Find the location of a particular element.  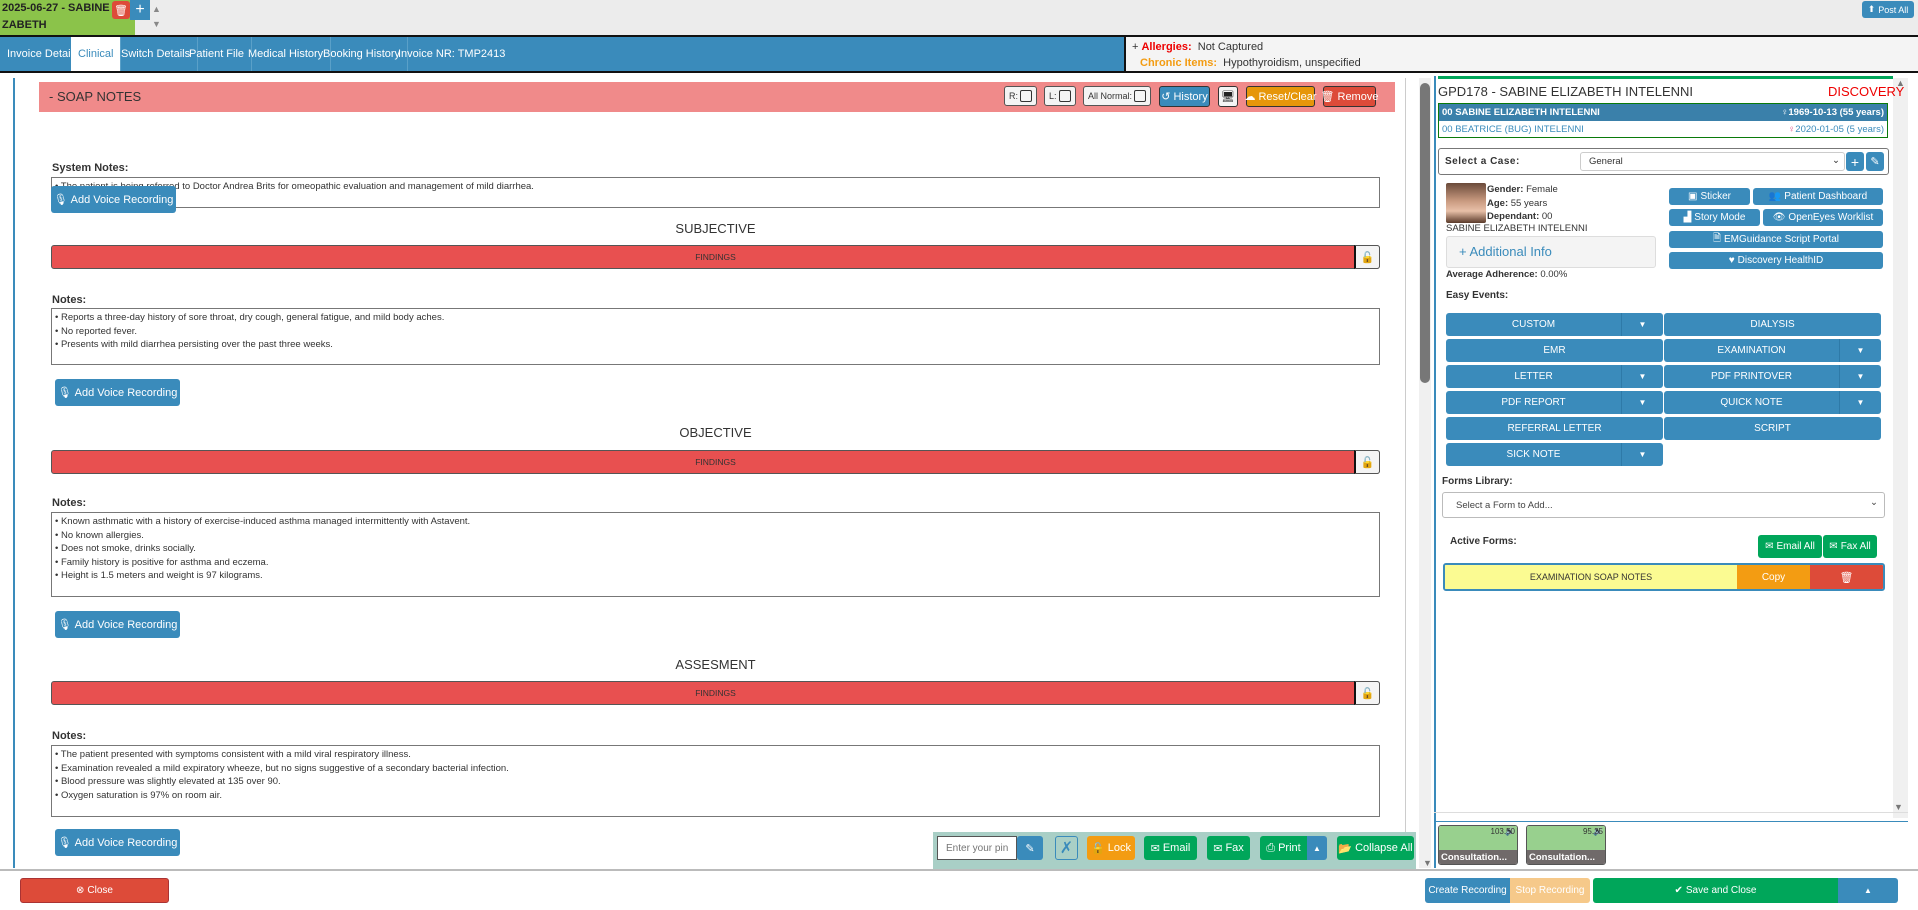

story-mode-button: ▟ Story Mode is located at coordinates (1714, 217).